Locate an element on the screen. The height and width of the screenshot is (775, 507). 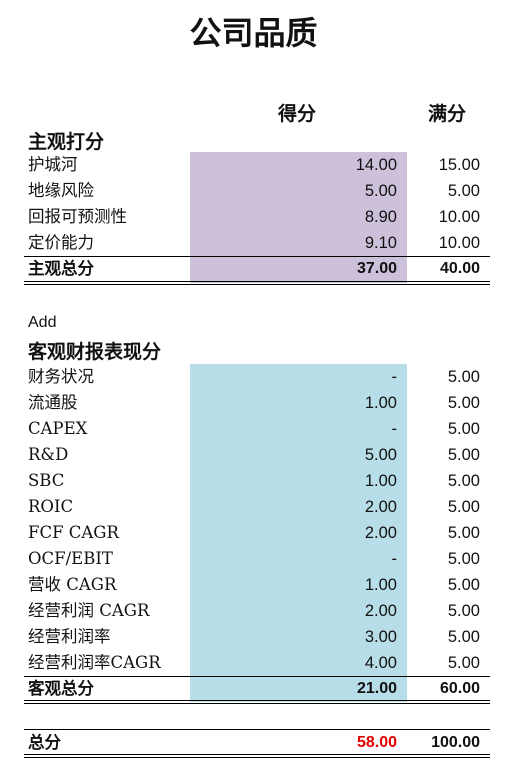
subjective-total-row-full: 40.00 is located at coordinates (459, 268).